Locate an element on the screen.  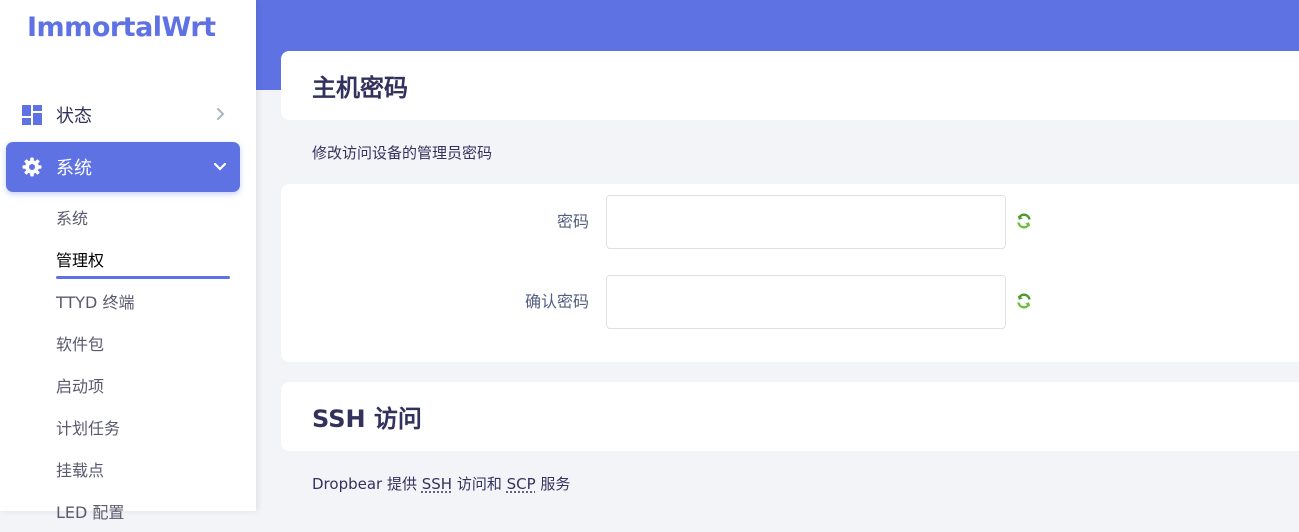
desc-text: 服务 is located at coordinates (553, 484).